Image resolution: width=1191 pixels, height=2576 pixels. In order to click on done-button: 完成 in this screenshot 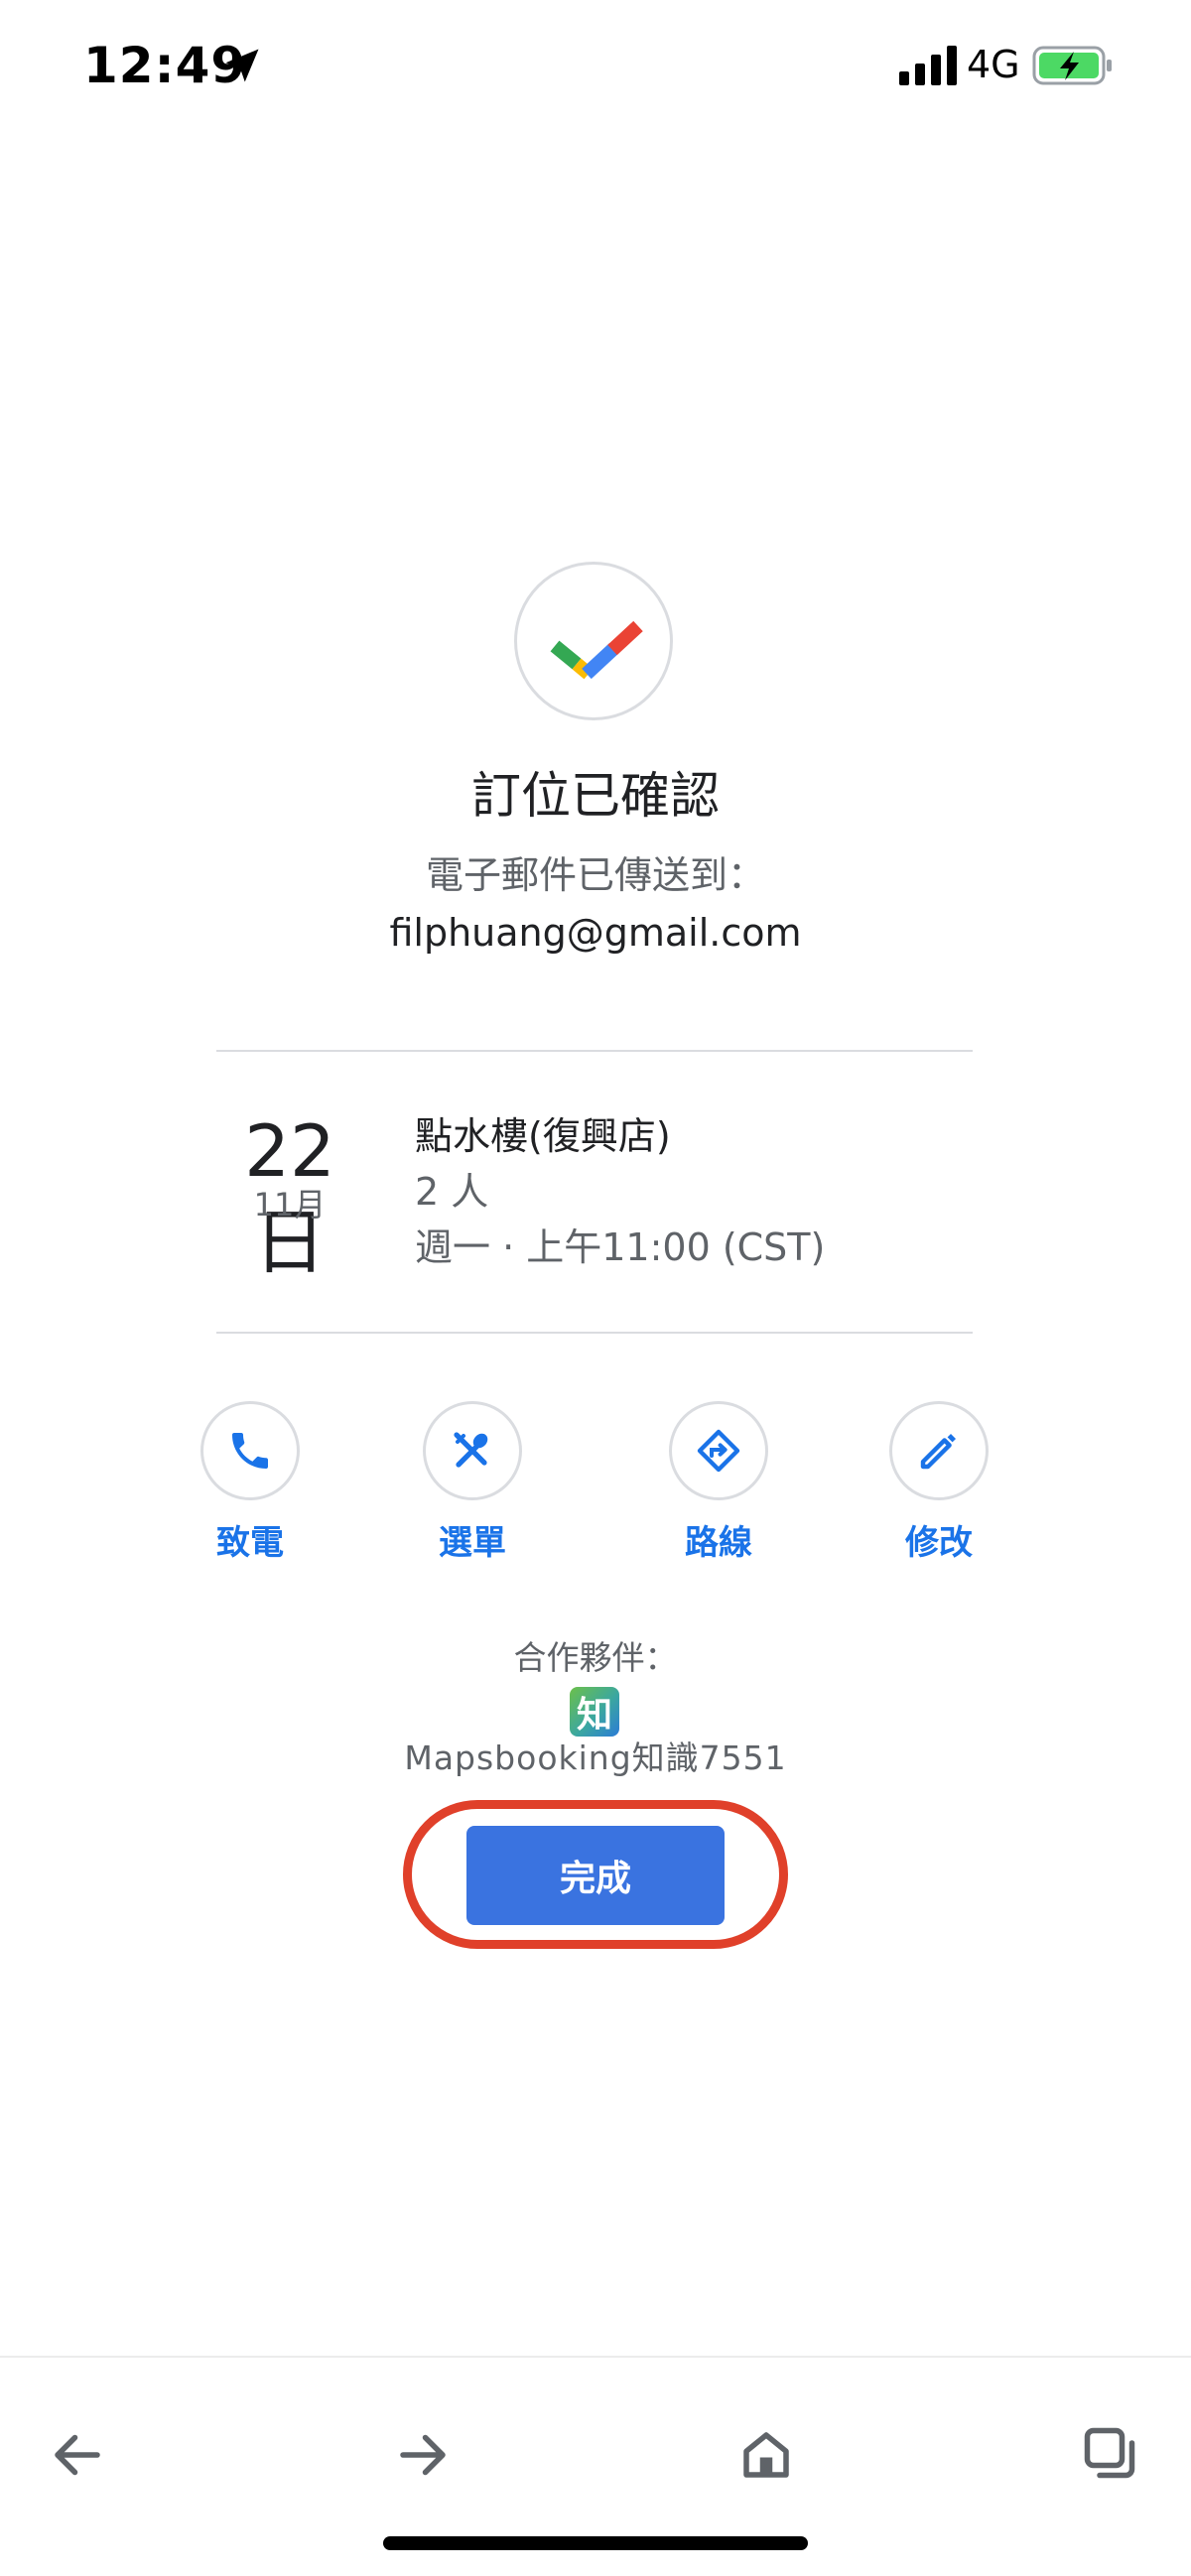, I will do `click(595, 1876)`.